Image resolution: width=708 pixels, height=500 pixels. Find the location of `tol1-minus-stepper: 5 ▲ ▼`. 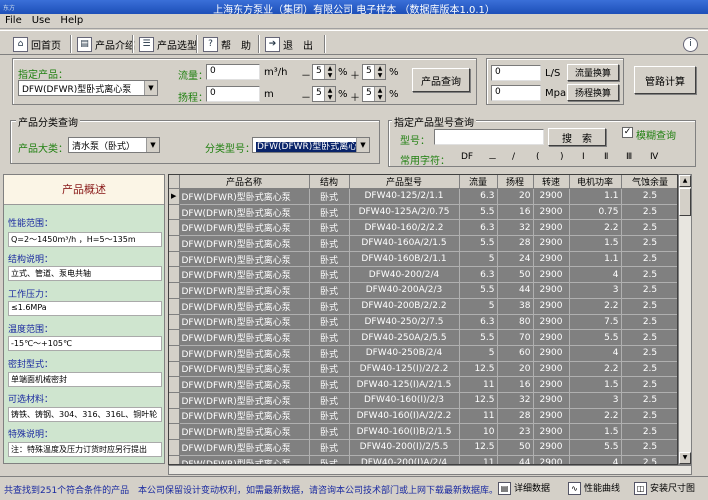

tol1-minus-stepper: 5 ▲ ▼ is located at coordinates (324, 72).